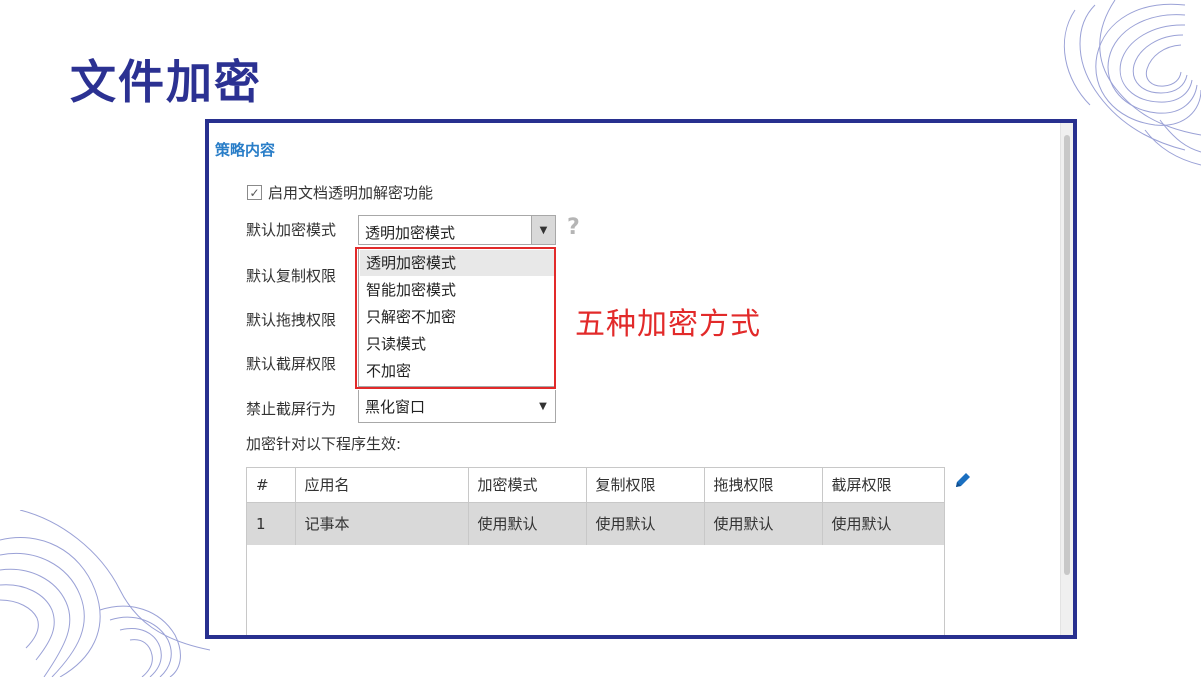 The height and width of the screenshot is (677, 1201). I want to click on block-screenshot-behavior-select: 黑化窗口 ▼, so click(457, 406).